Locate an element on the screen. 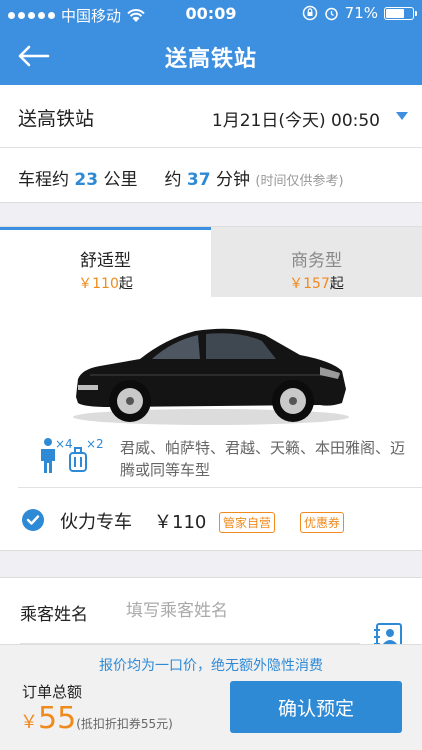 The height and width of the screenshot is (750, 422). tab-business-name: 商务型 is located at coordinates (316, 261).